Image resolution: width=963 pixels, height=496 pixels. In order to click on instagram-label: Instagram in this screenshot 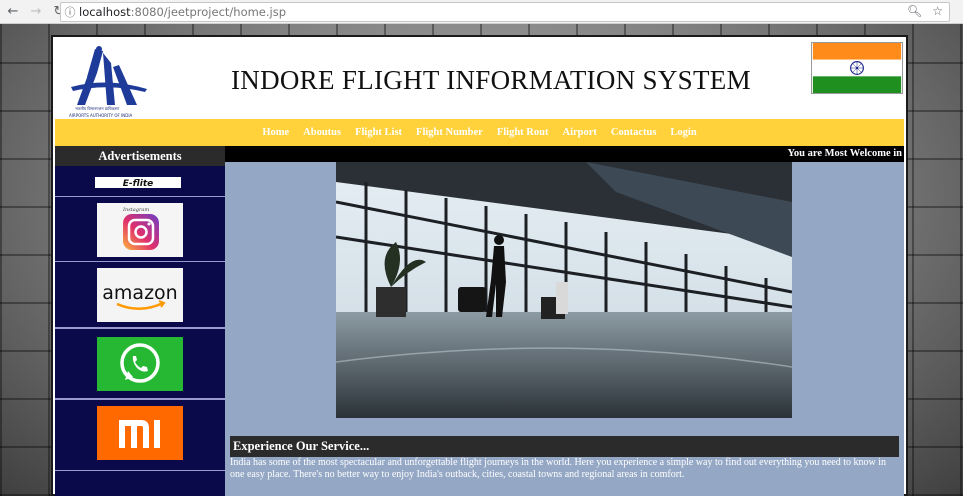, I will do `click(135, 210)`.